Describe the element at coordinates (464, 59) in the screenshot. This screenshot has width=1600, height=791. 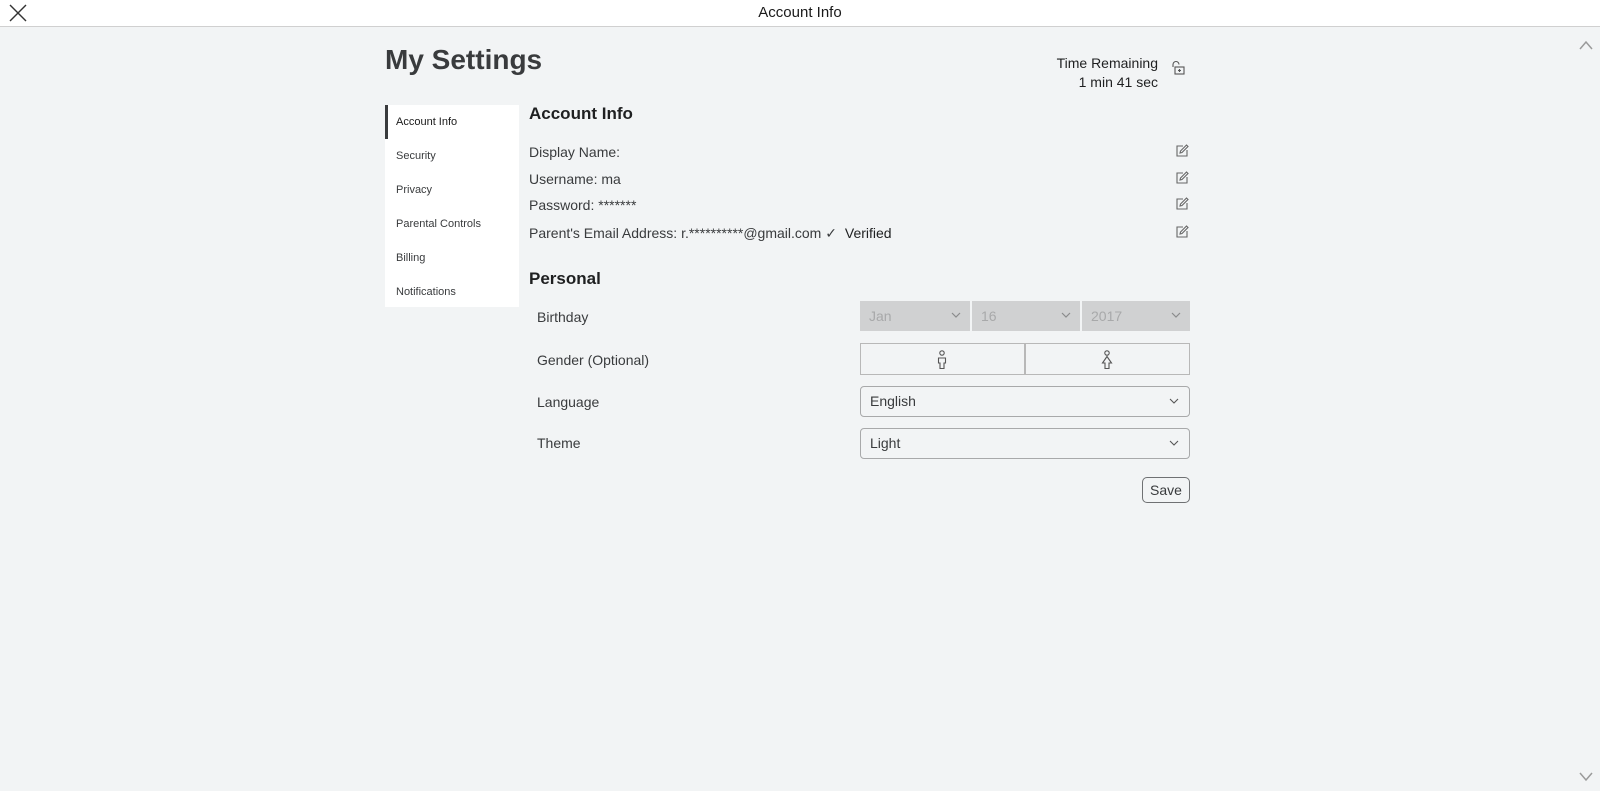
I see `page-title: My Settings` at that location.